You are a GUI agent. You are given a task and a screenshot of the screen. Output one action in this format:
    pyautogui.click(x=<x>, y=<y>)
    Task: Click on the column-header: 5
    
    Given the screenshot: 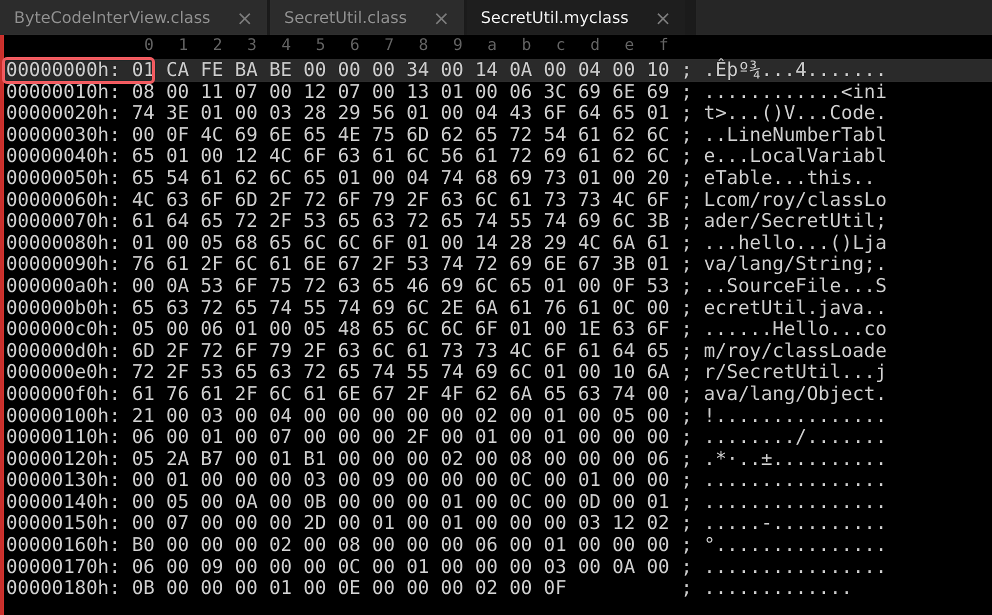 What is the action you would take?
    pyautogui.click(x=321, y=45)
    